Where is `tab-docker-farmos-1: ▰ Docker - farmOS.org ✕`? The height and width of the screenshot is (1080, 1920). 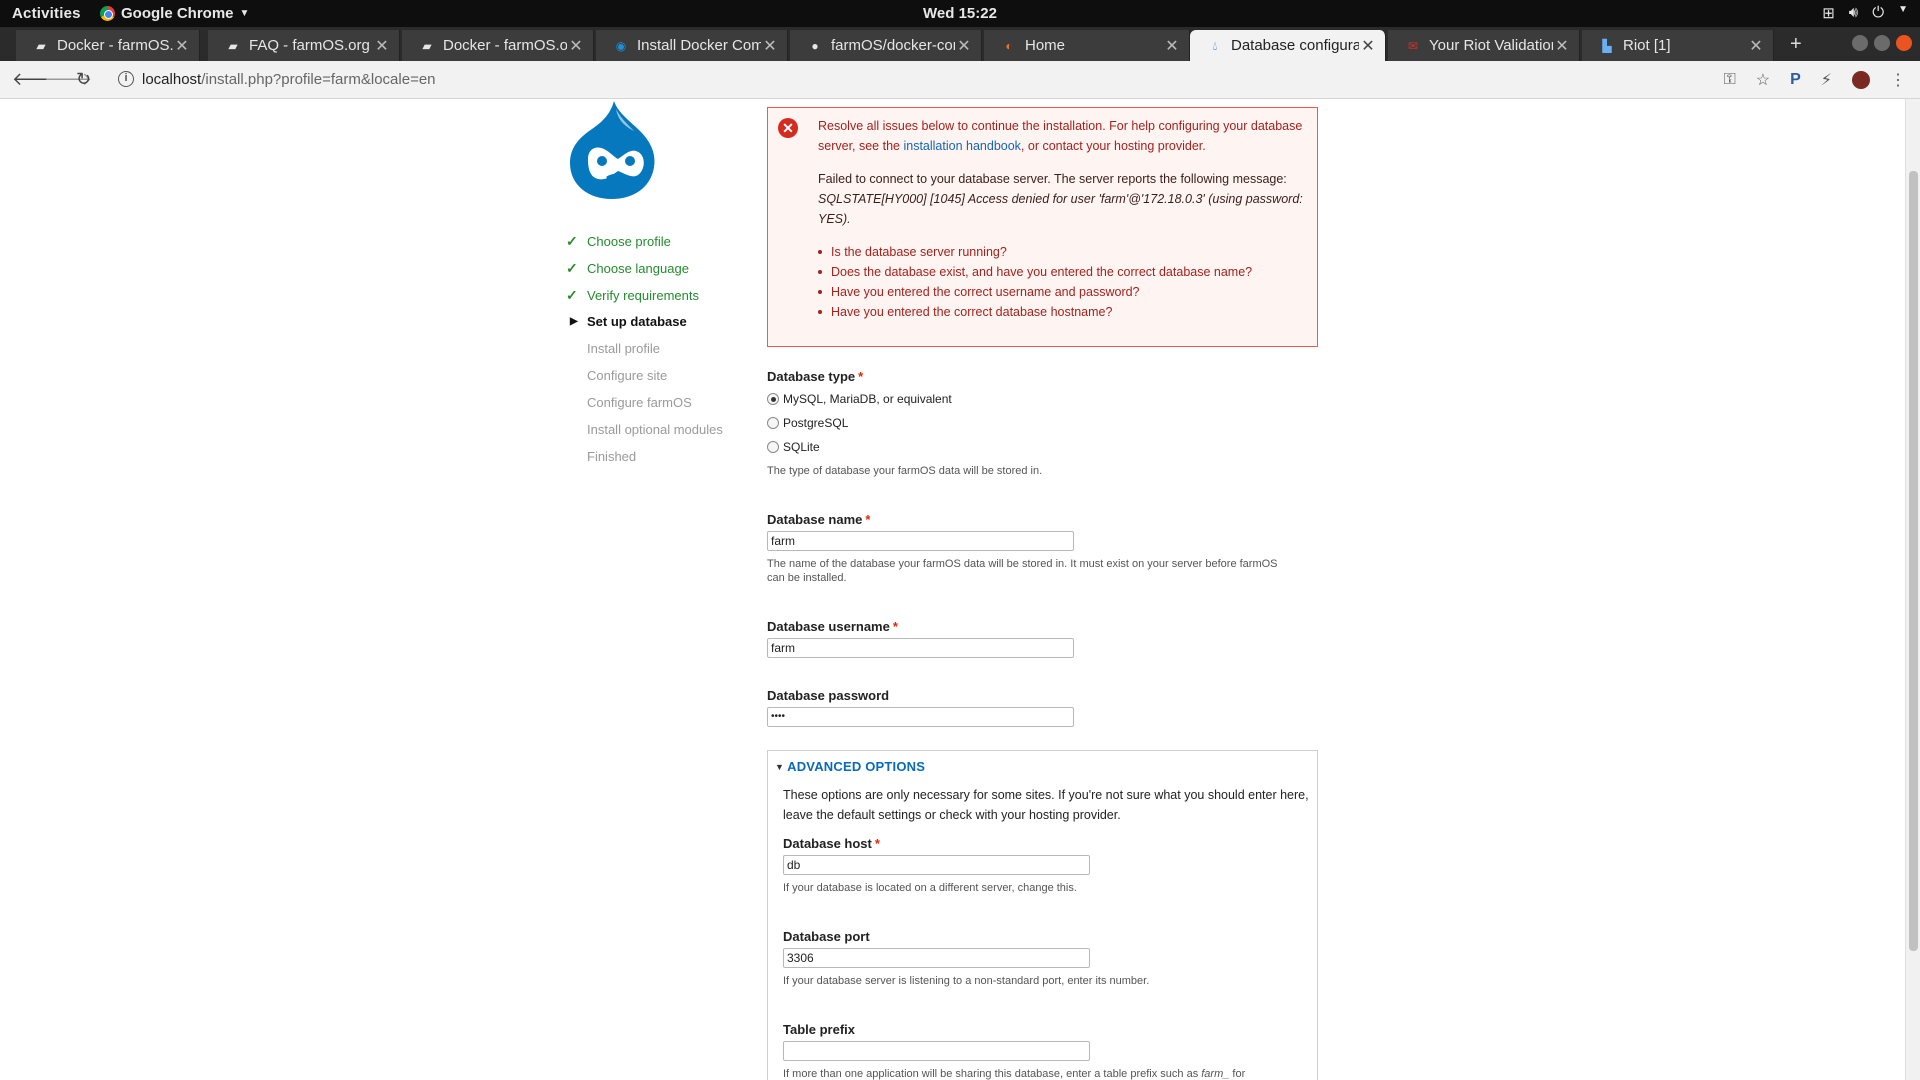
tab-docker-farmos-1: ▰ Docker - farmOS.org ✕ is located at coordinates (108, 45).